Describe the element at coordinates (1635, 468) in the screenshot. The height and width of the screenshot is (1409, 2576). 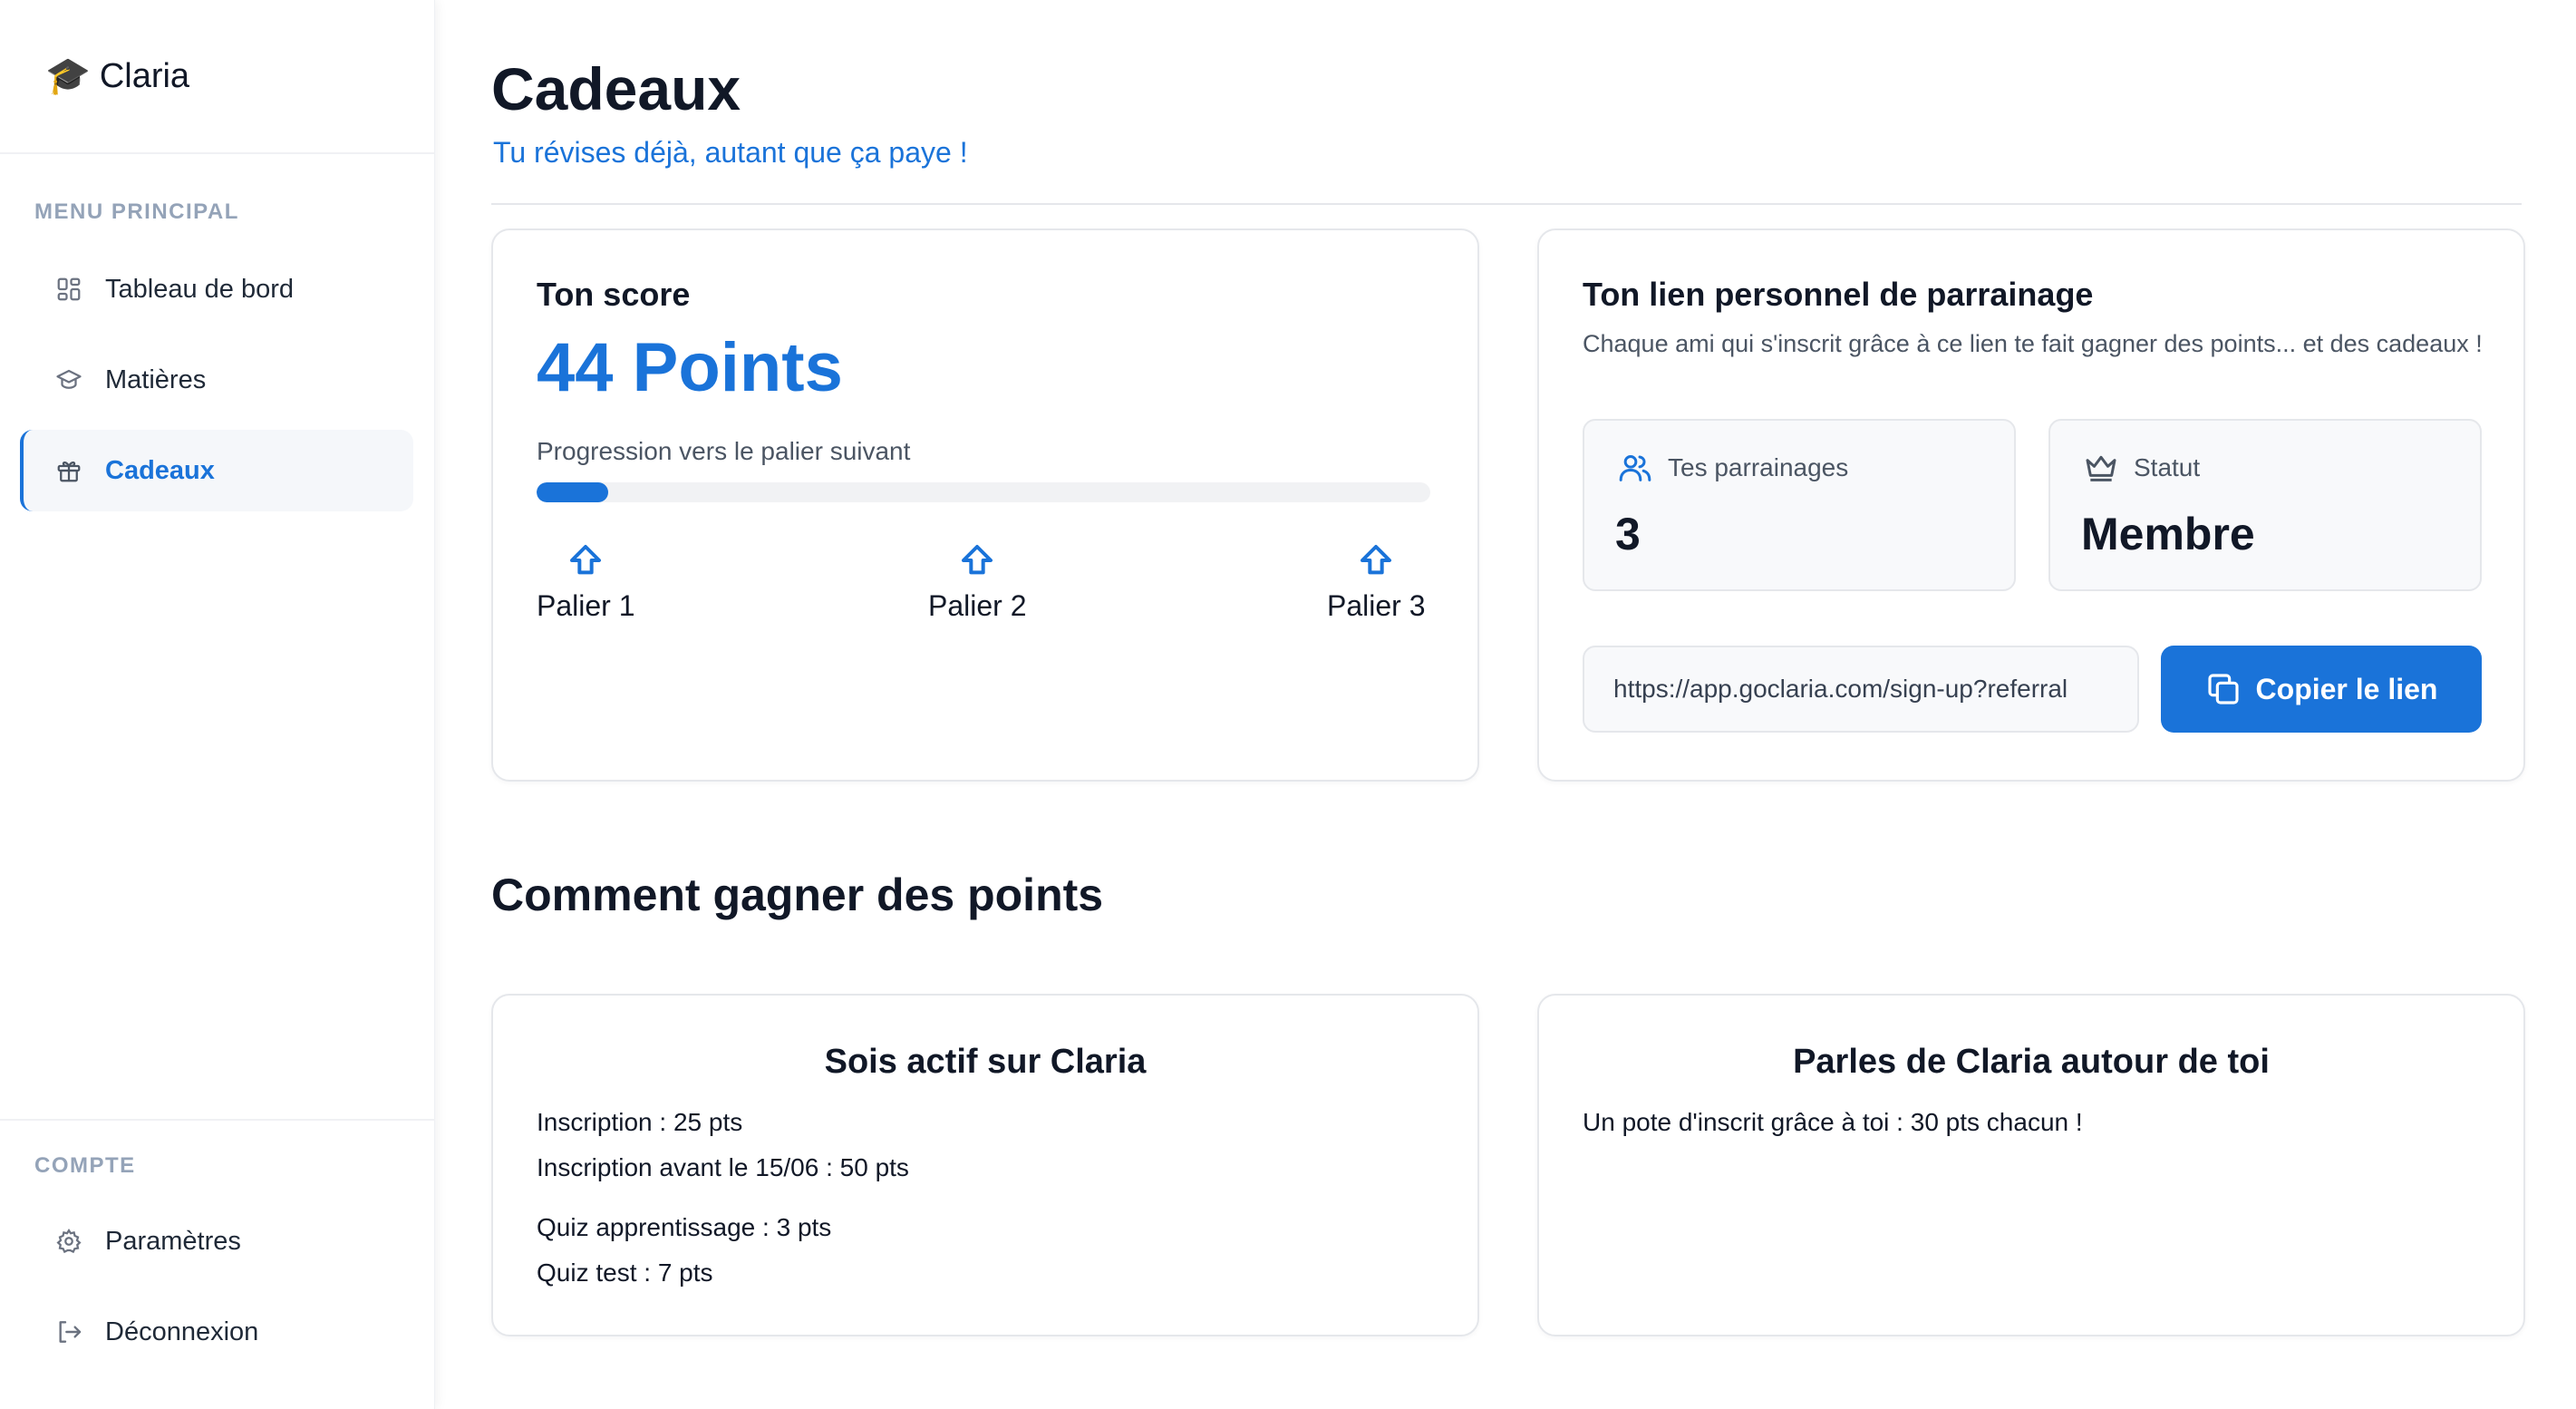
I see `users-icon` at that location.